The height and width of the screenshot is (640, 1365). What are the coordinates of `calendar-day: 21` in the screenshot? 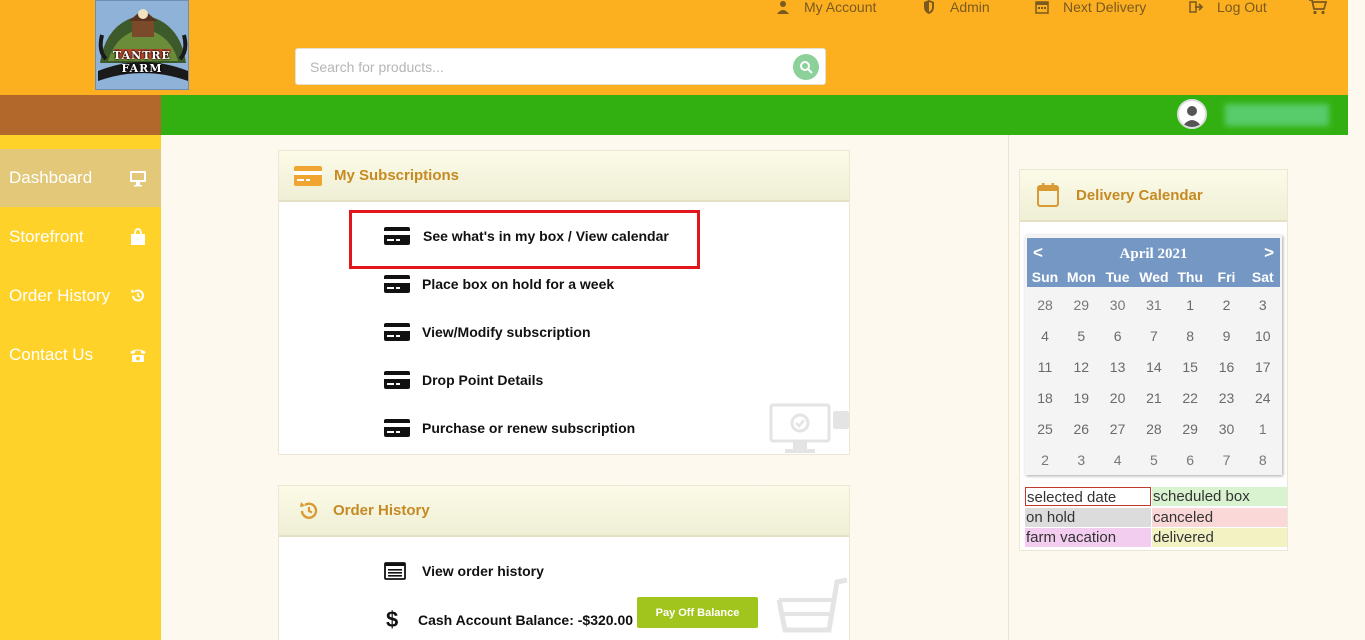 It's located at (1154, 398).